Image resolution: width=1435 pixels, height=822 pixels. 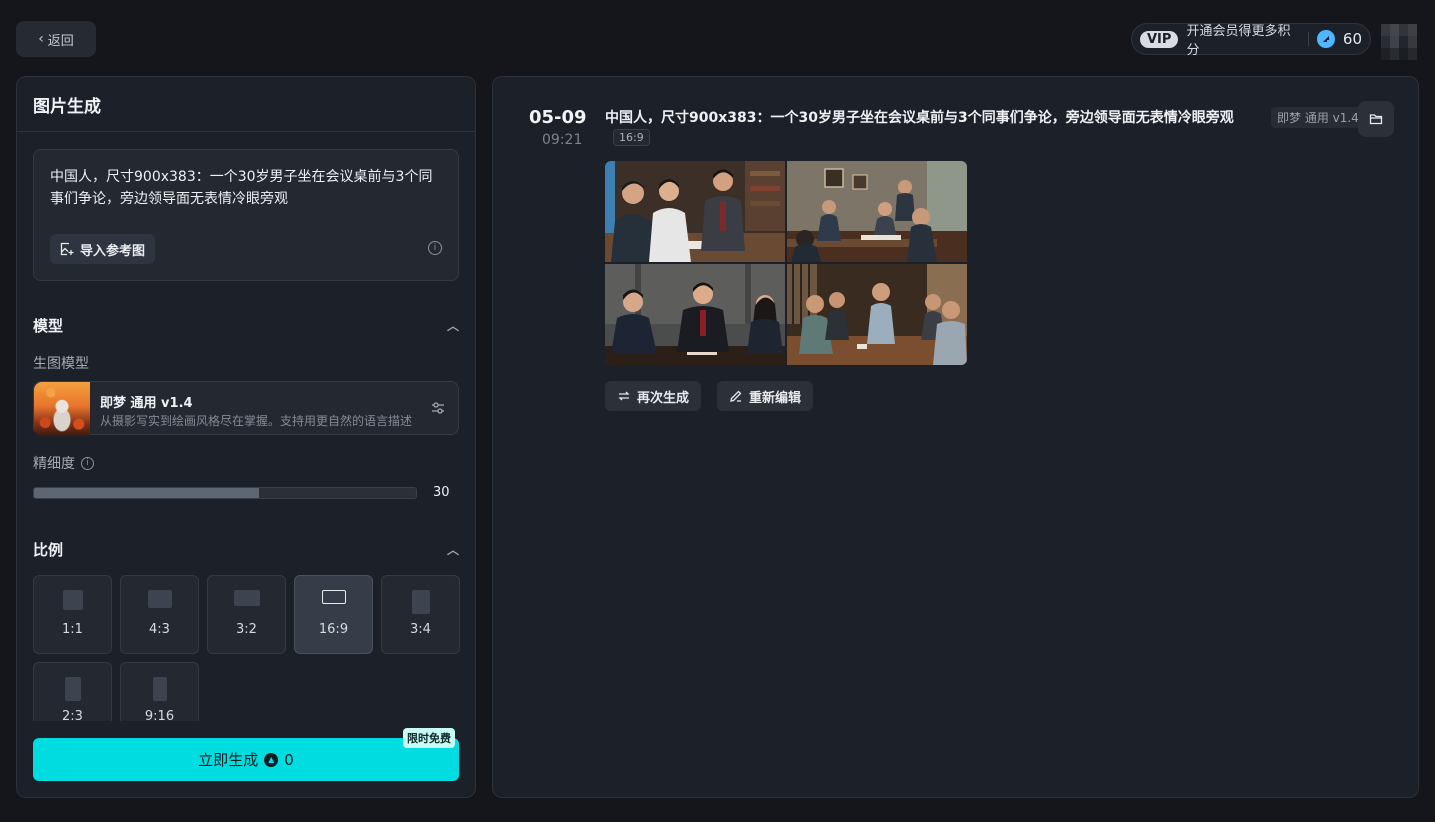 What do you see at coordinates (246, 614) in the screenshot?
I see `ratio-option-3x2: 3:2` at bounding box center [246, 614].